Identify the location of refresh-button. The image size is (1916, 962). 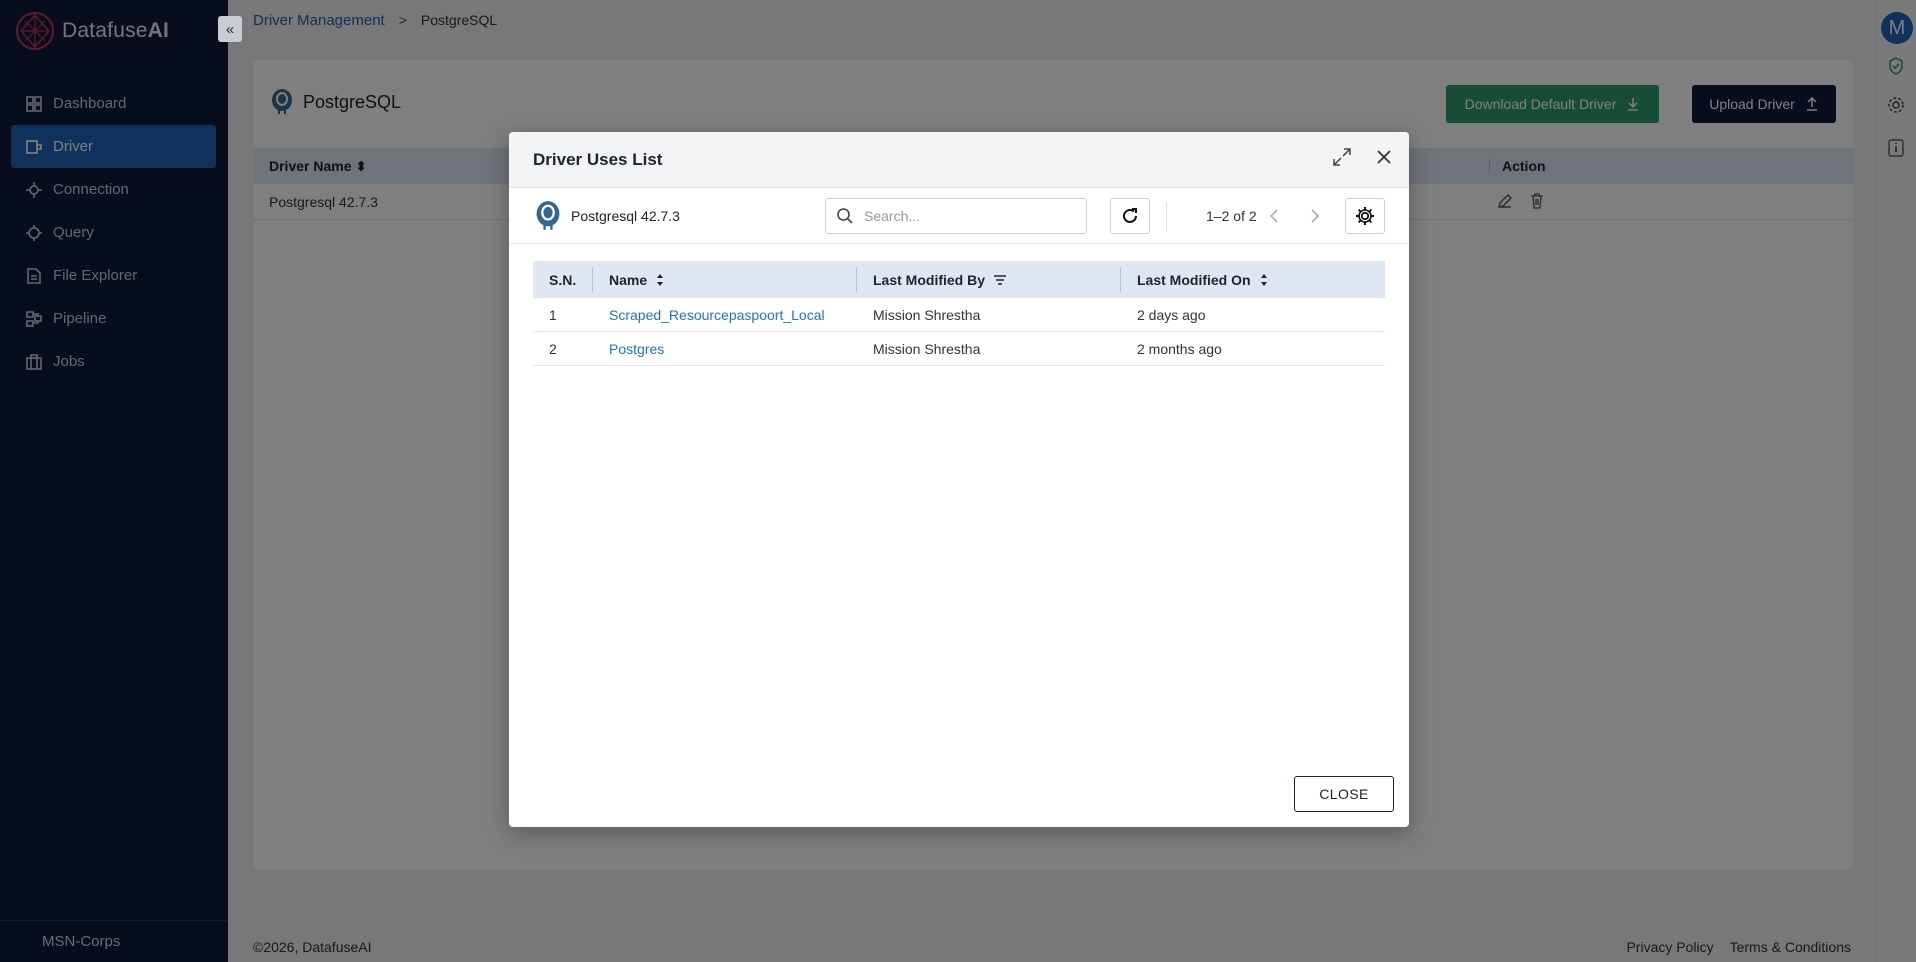
(1130, 216).